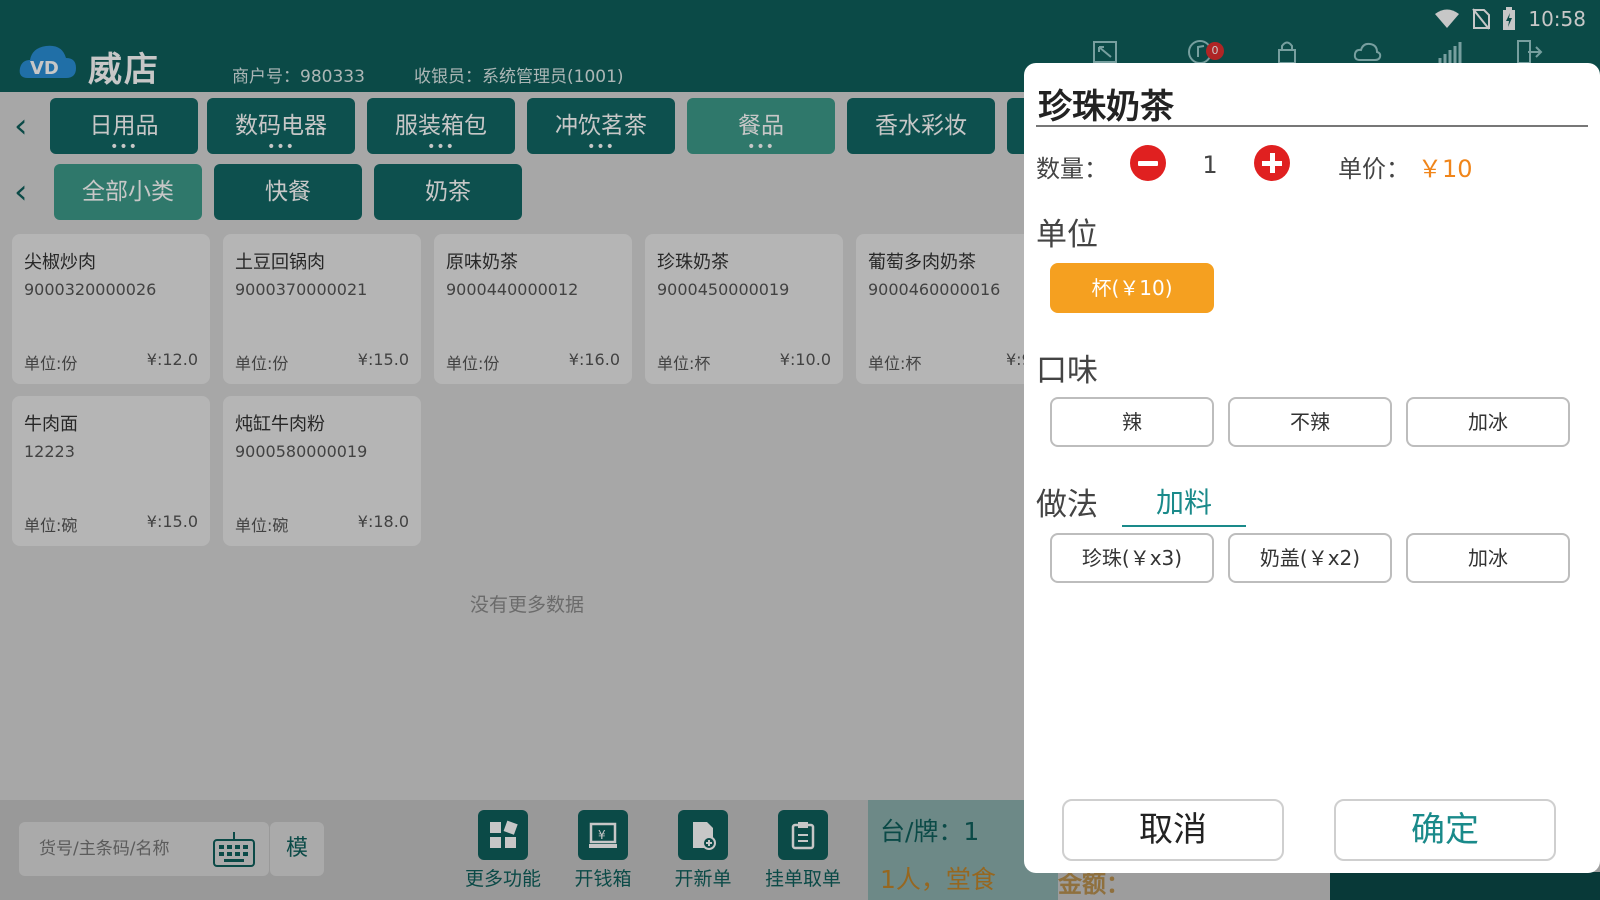 The width and height of the screenshot is (1600, 900). Describe the element at coordinates (124, 70) in the screenshot. I see `brand-name: 威店` at that location.